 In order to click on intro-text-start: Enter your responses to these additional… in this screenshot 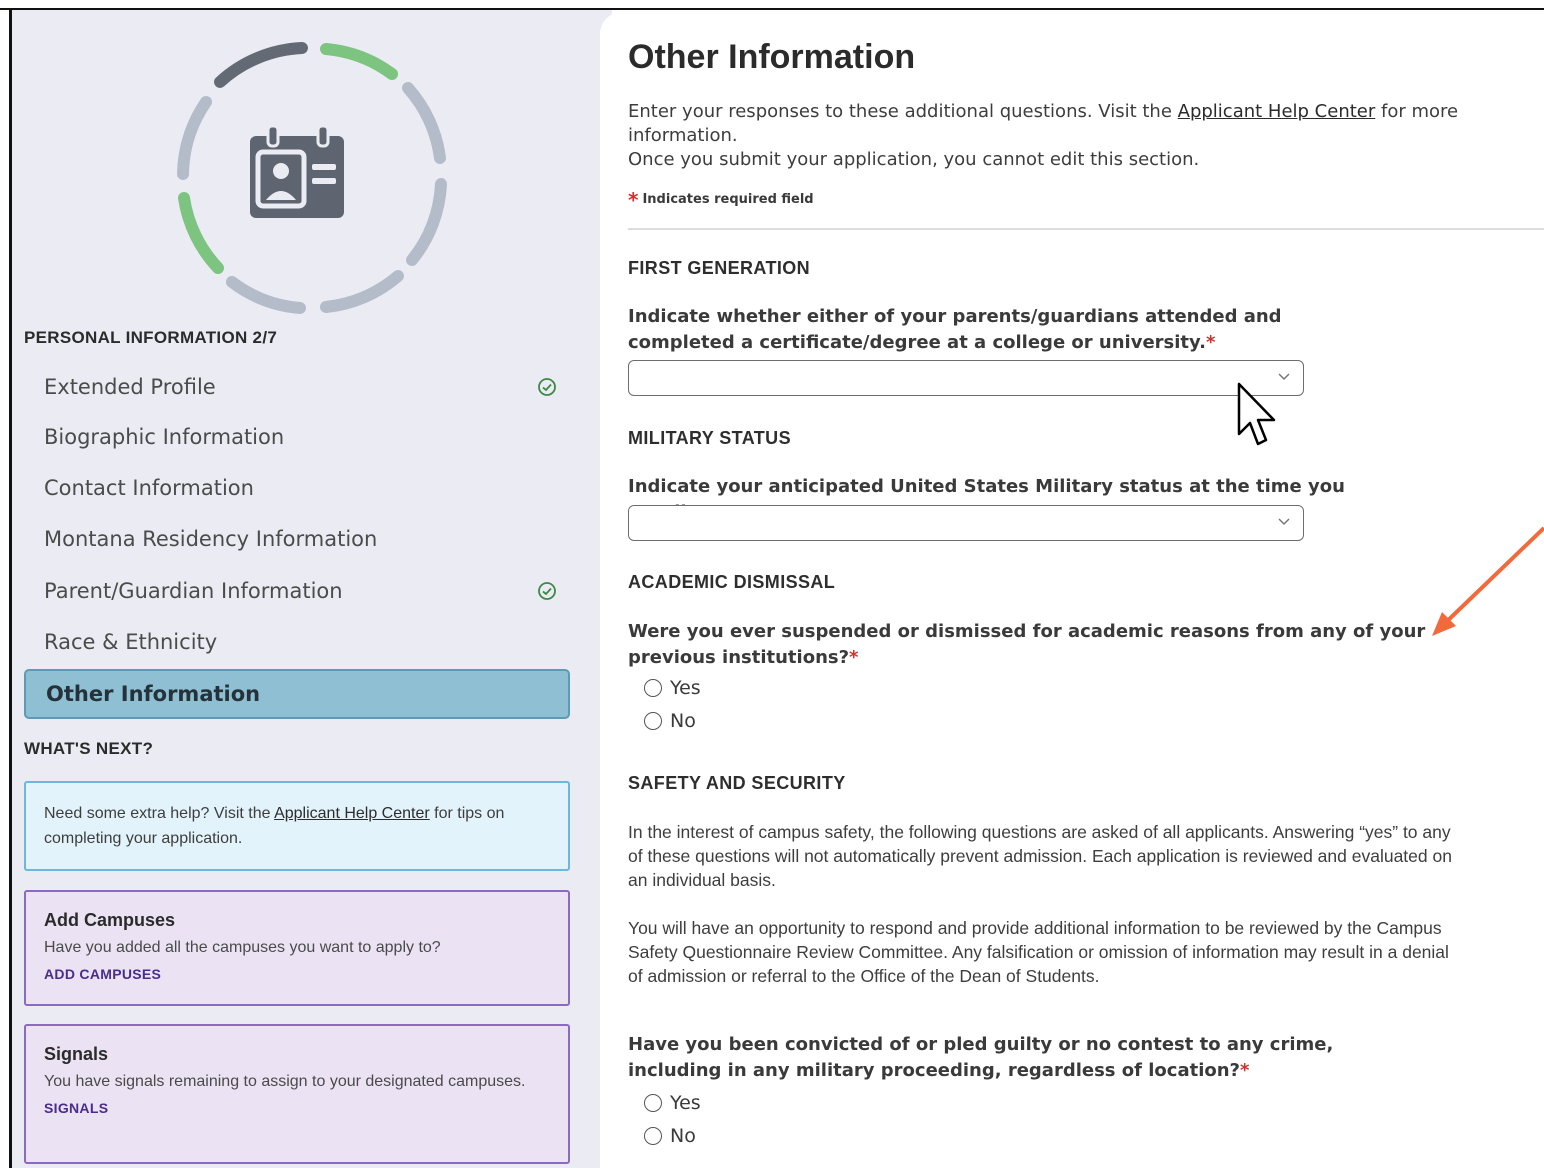, I will do `click(903, 111)`.